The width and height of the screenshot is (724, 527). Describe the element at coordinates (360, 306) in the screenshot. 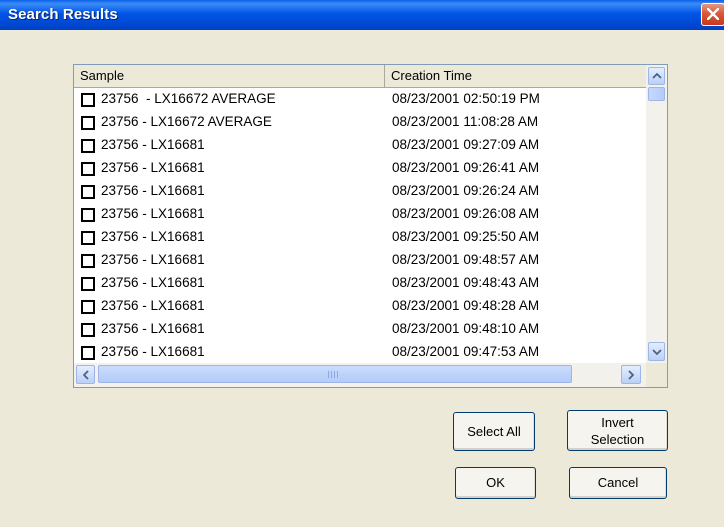

I see `list-item: 23756 - LX16681 08/23/2001 09:48:28 AM` at that location.